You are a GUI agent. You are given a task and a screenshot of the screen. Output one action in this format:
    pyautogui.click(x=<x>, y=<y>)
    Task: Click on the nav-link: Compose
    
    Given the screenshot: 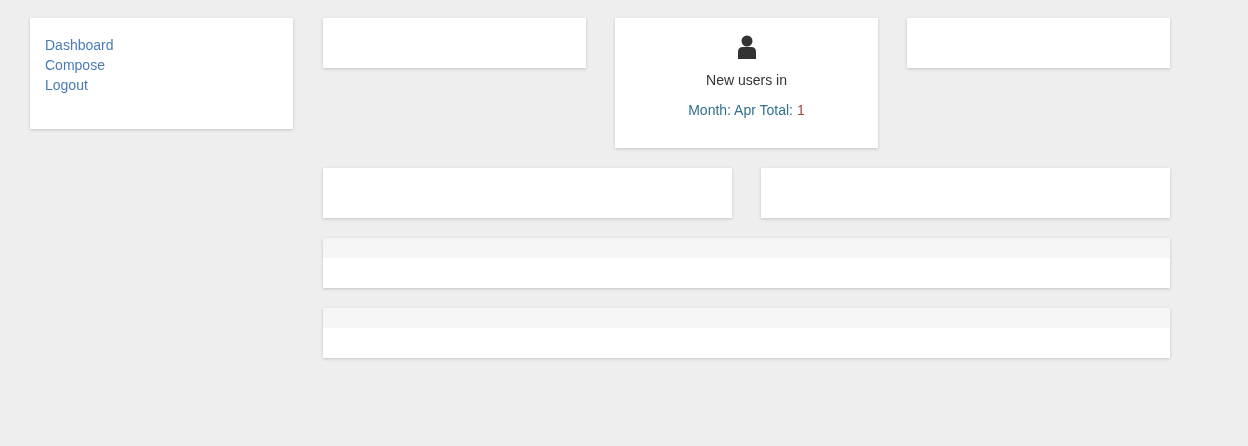 What is the action you would take?
    pyautogui.click(x=161, y=65)
    